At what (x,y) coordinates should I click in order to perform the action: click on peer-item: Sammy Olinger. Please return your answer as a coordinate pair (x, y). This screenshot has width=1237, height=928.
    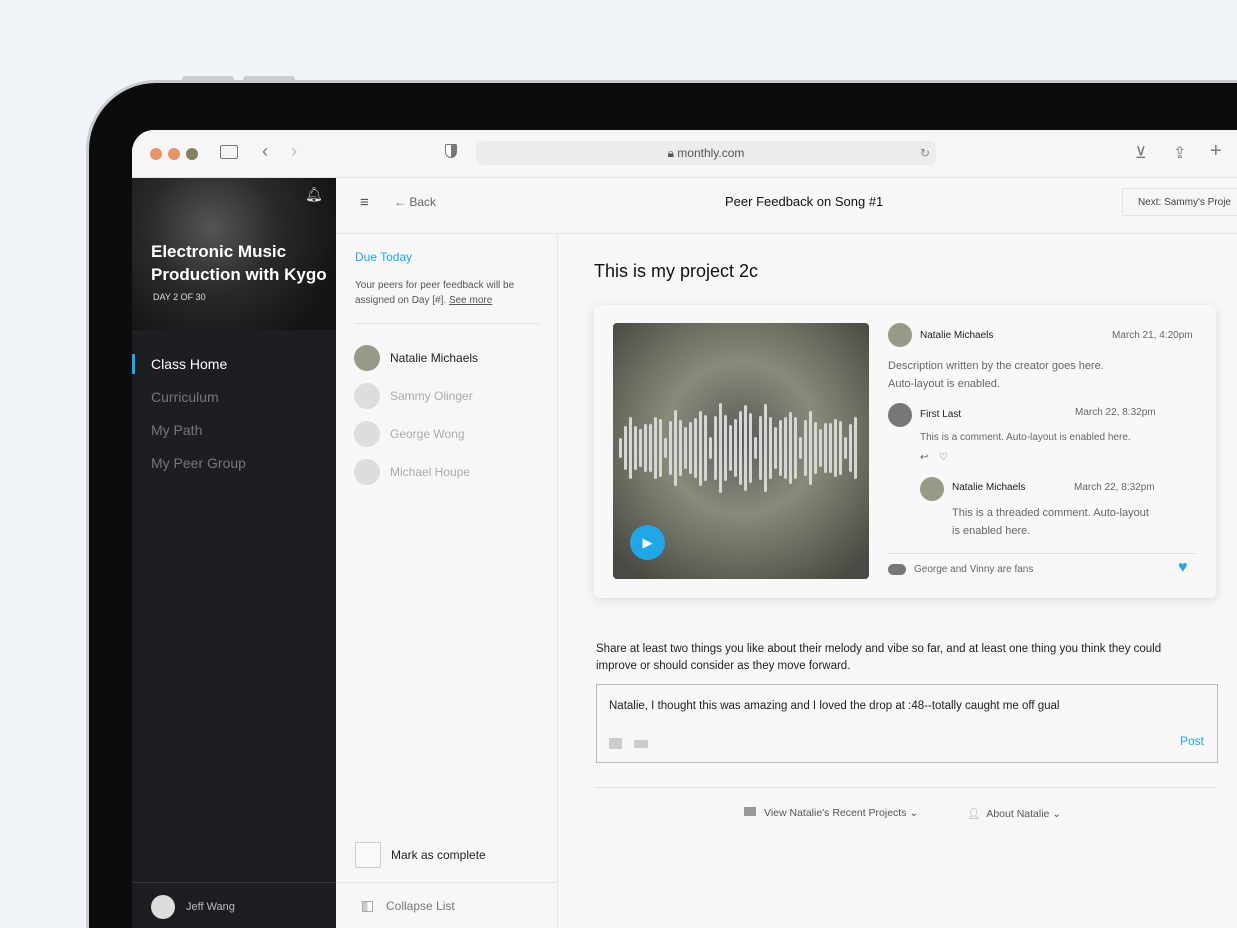
    Looking at the image, I should click on (413, 396).